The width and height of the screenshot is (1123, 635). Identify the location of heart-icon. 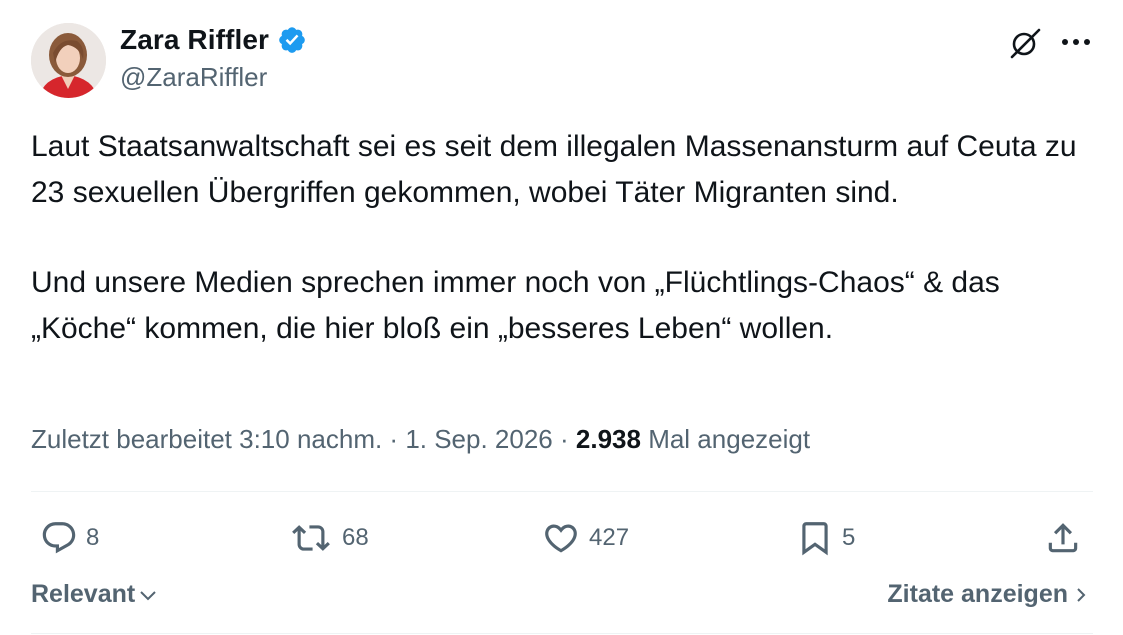
(561, 538).